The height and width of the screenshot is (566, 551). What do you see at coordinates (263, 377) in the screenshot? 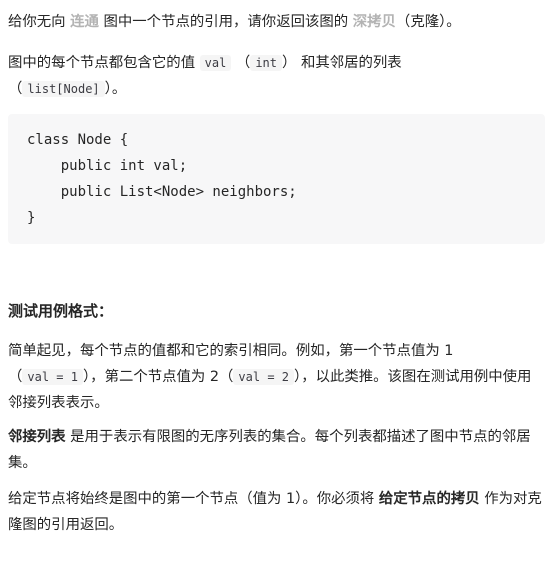
I see `val-2-code: val = 2` at bounding box center [263, 377].